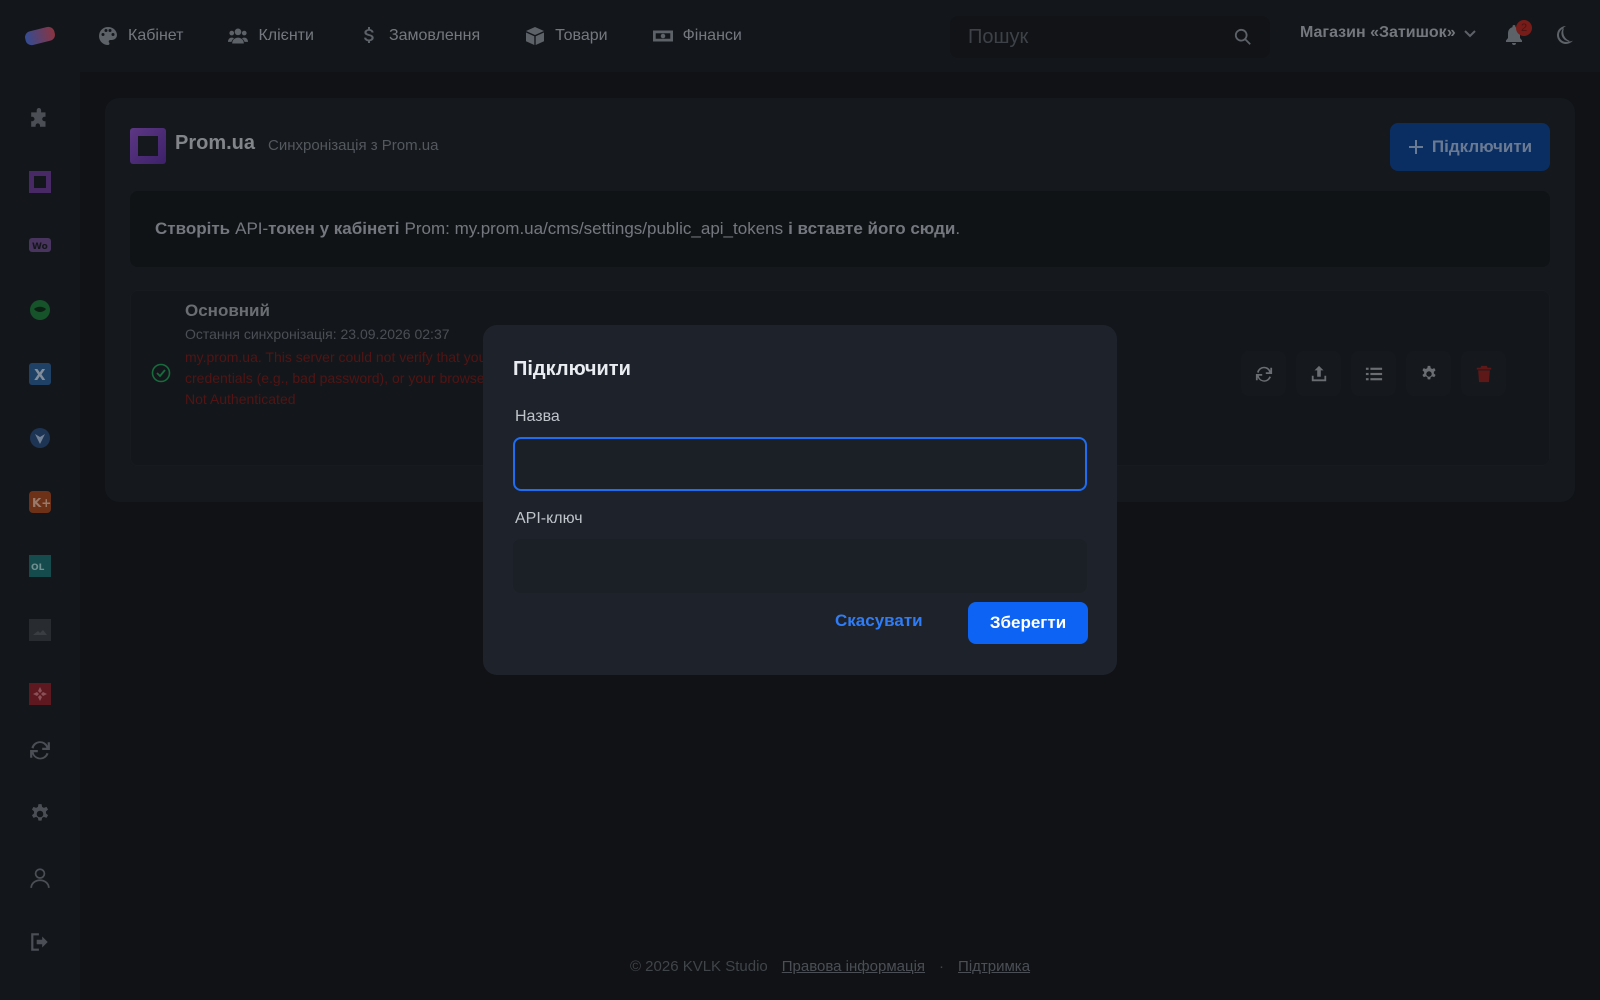 Image resolution: width=1600 pixels, height=1000 pixels. I want to click on modal-title: Підключити, so click(572, 369).